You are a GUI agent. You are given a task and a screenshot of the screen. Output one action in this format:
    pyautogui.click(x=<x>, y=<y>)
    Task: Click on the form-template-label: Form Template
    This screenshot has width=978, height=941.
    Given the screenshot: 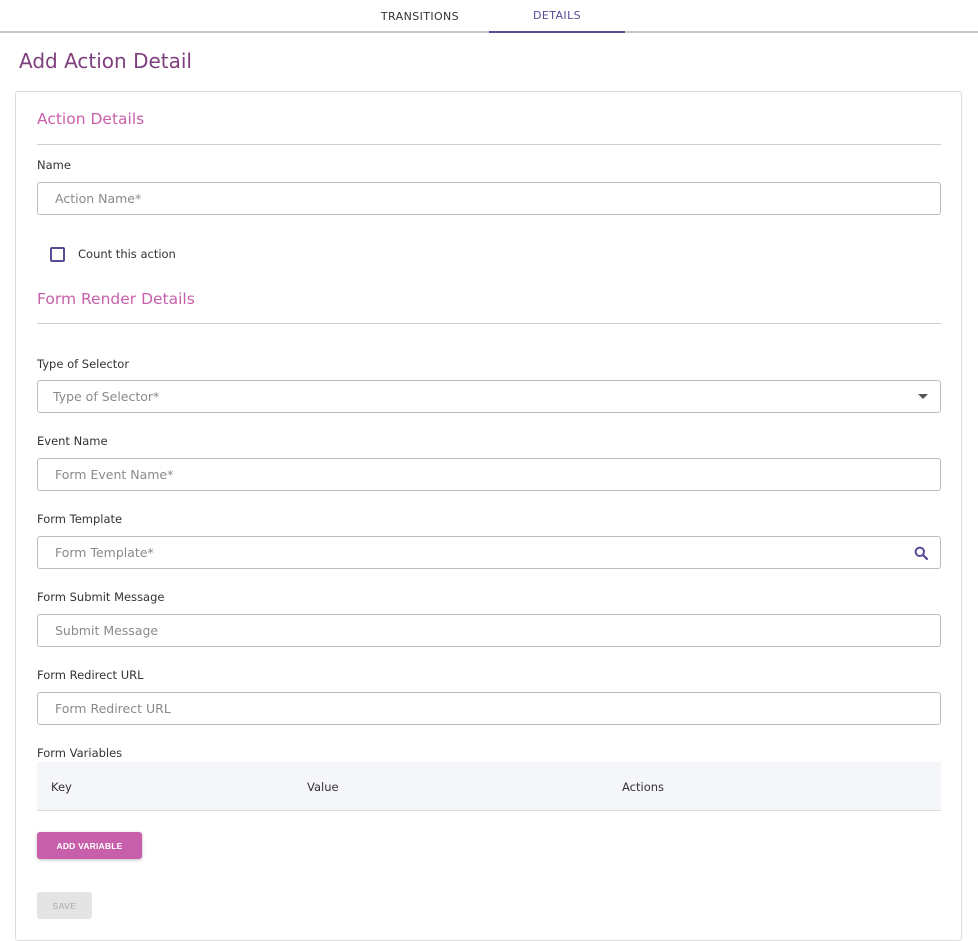 What is the action you would take?
    pyautogui.click(x=80, y=519)
    